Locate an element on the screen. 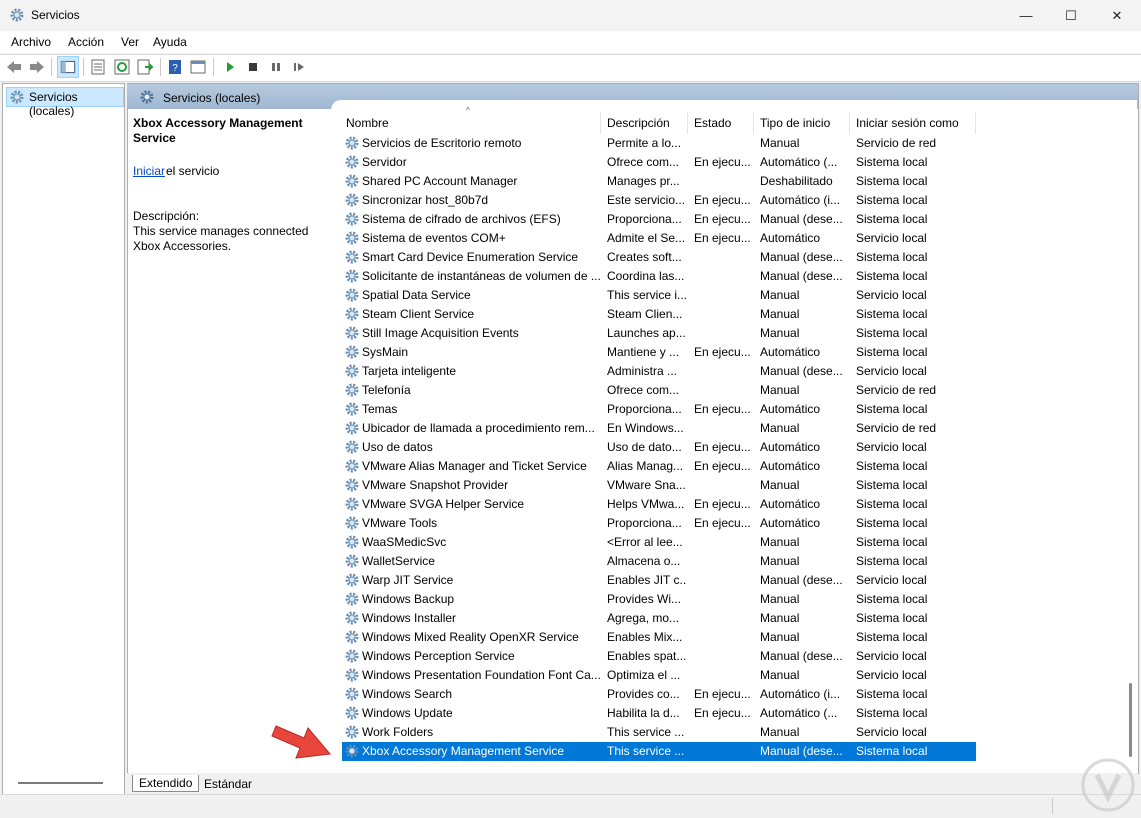 Image resolution: width=1141 pixels, height=818 pixels. column-header-log-on-as: Iniciar sesión como is located at coordinates (913, 123).